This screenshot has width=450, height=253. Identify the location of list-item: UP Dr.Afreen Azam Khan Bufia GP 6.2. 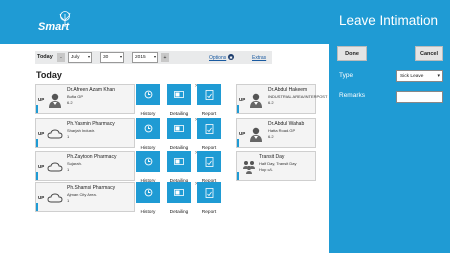
(85, 99).